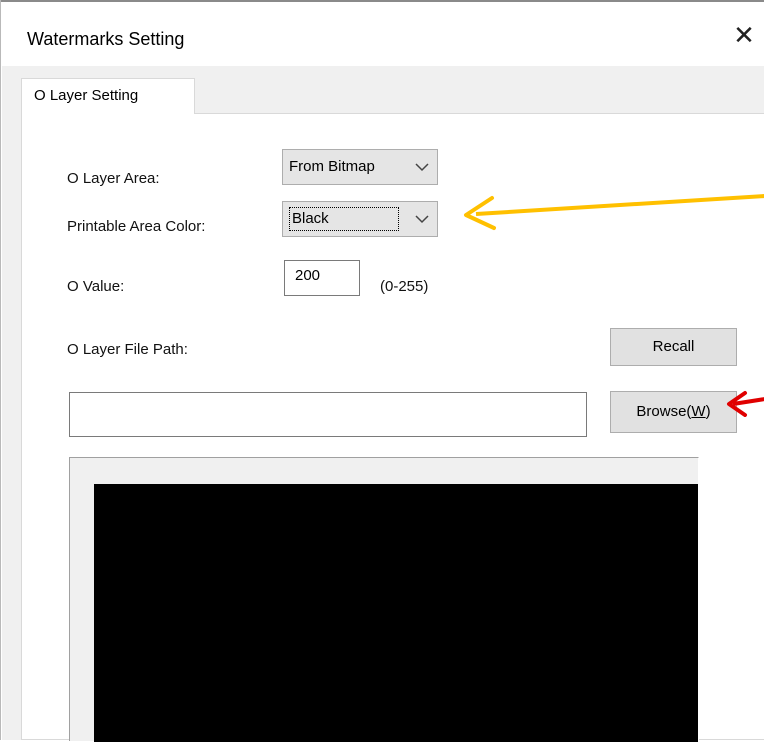  Describe the element at coordinates (744, 35) in the screenshot. I see `close-icon: ✕` at that location.